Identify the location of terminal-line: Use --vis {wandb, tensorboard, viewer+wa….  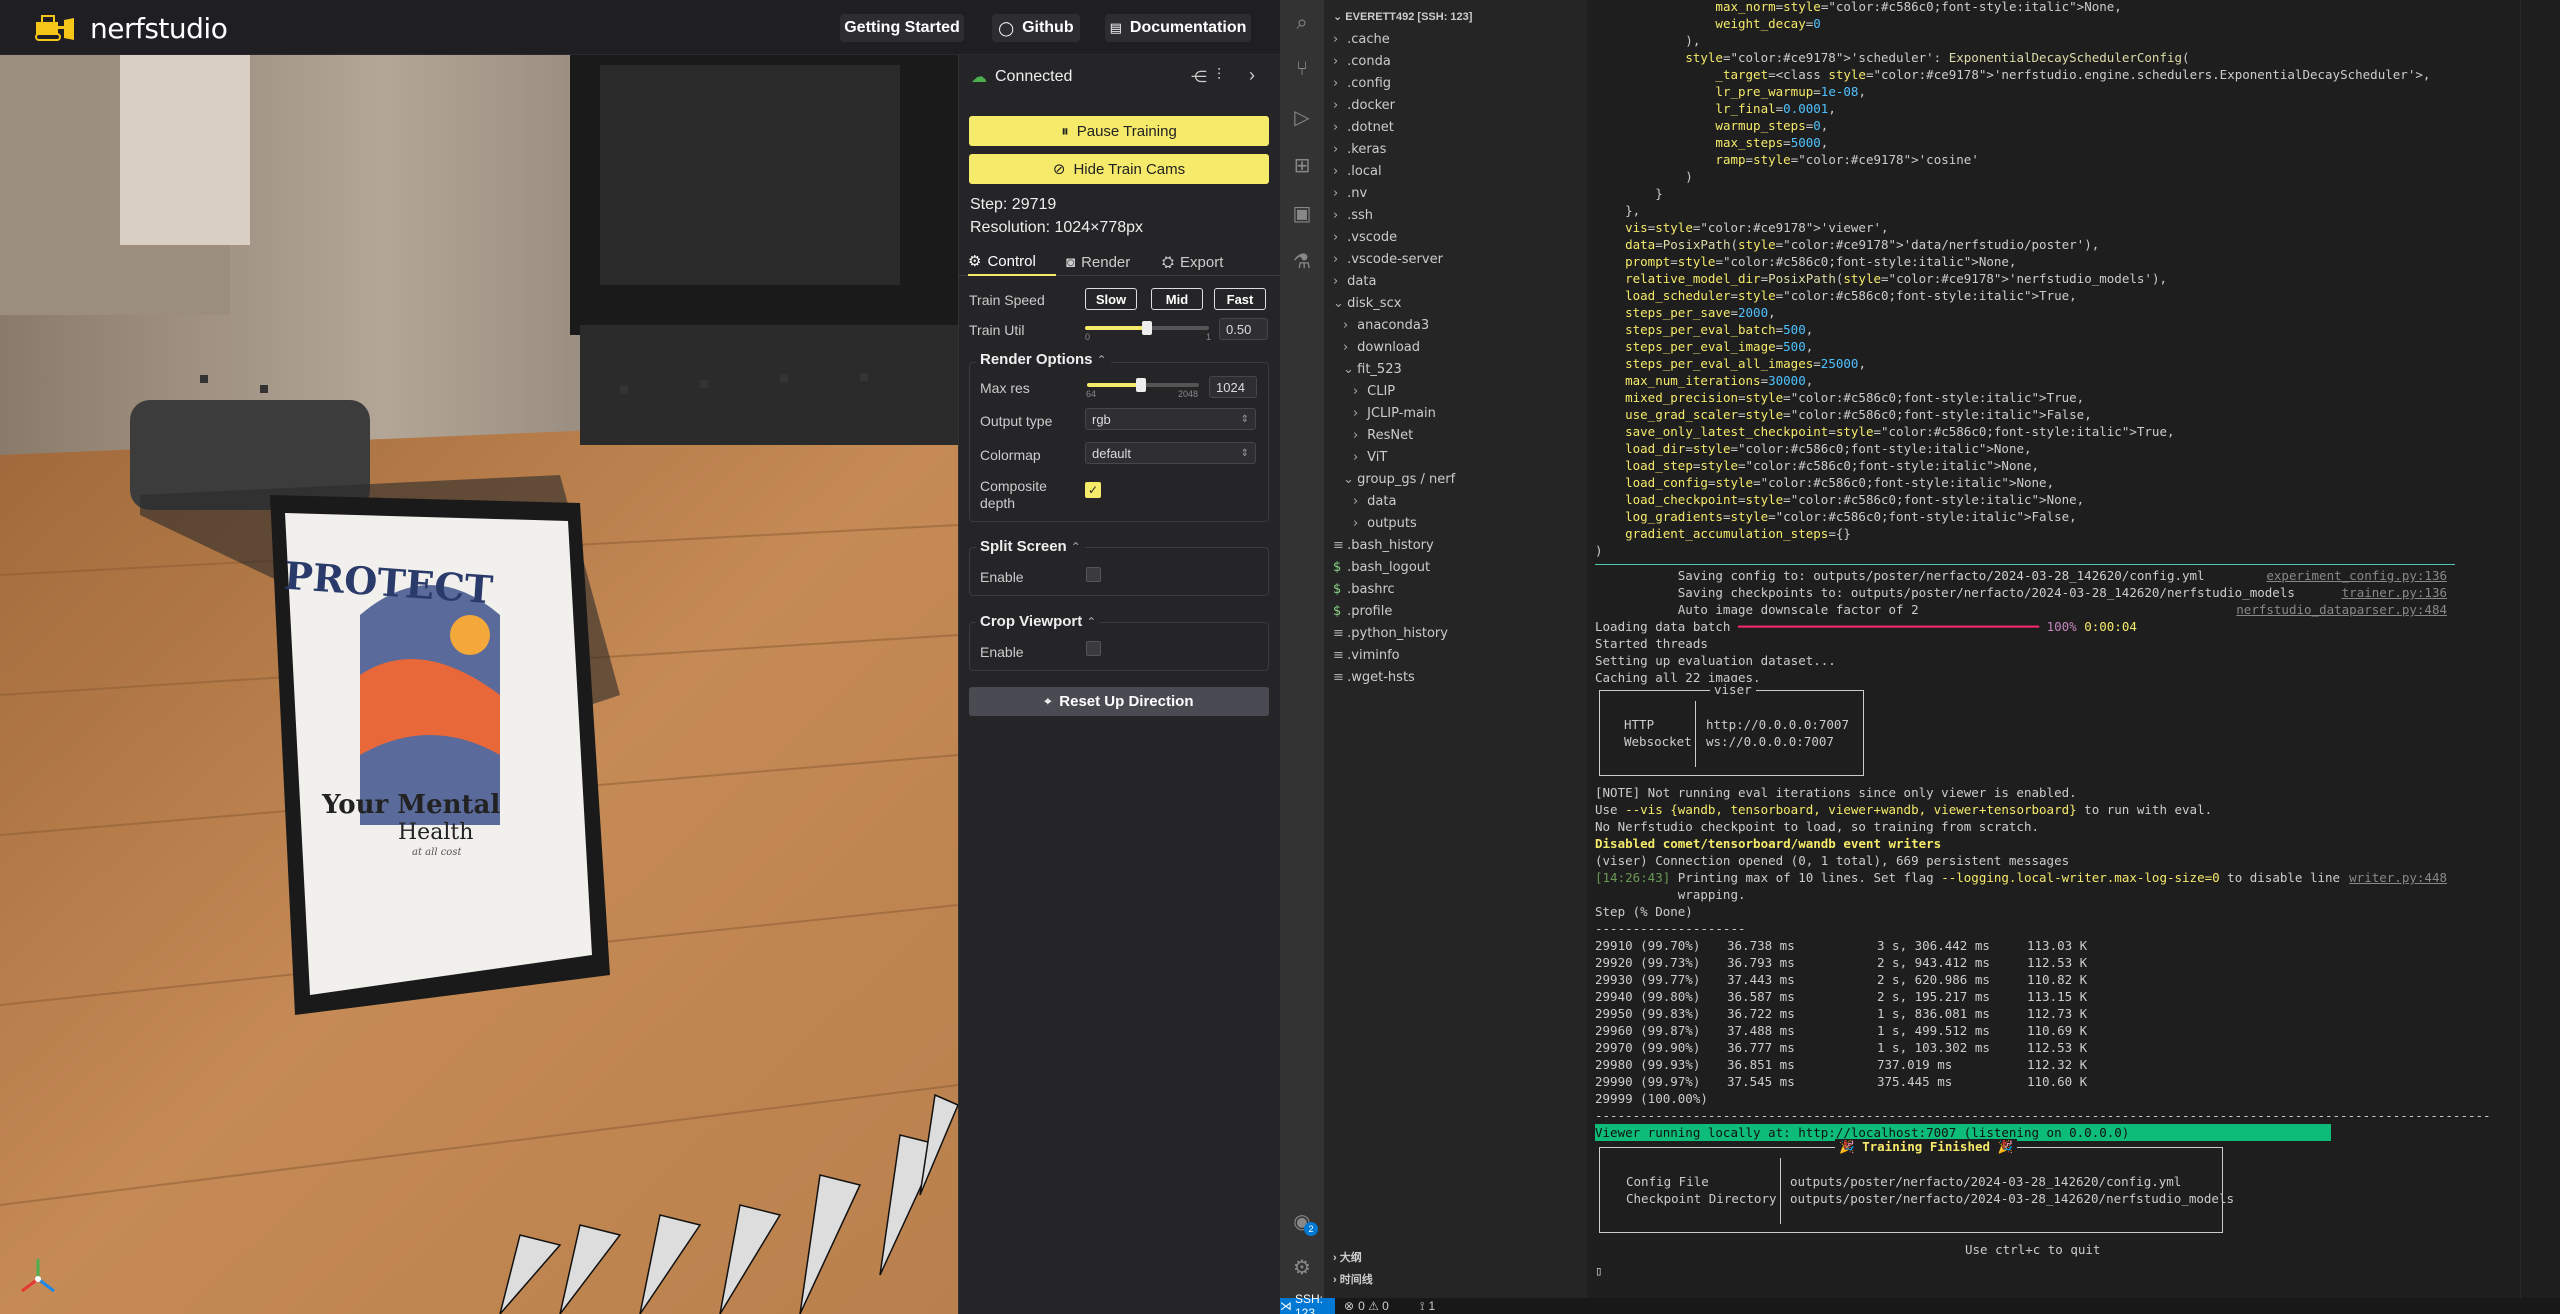
(1904, 809).